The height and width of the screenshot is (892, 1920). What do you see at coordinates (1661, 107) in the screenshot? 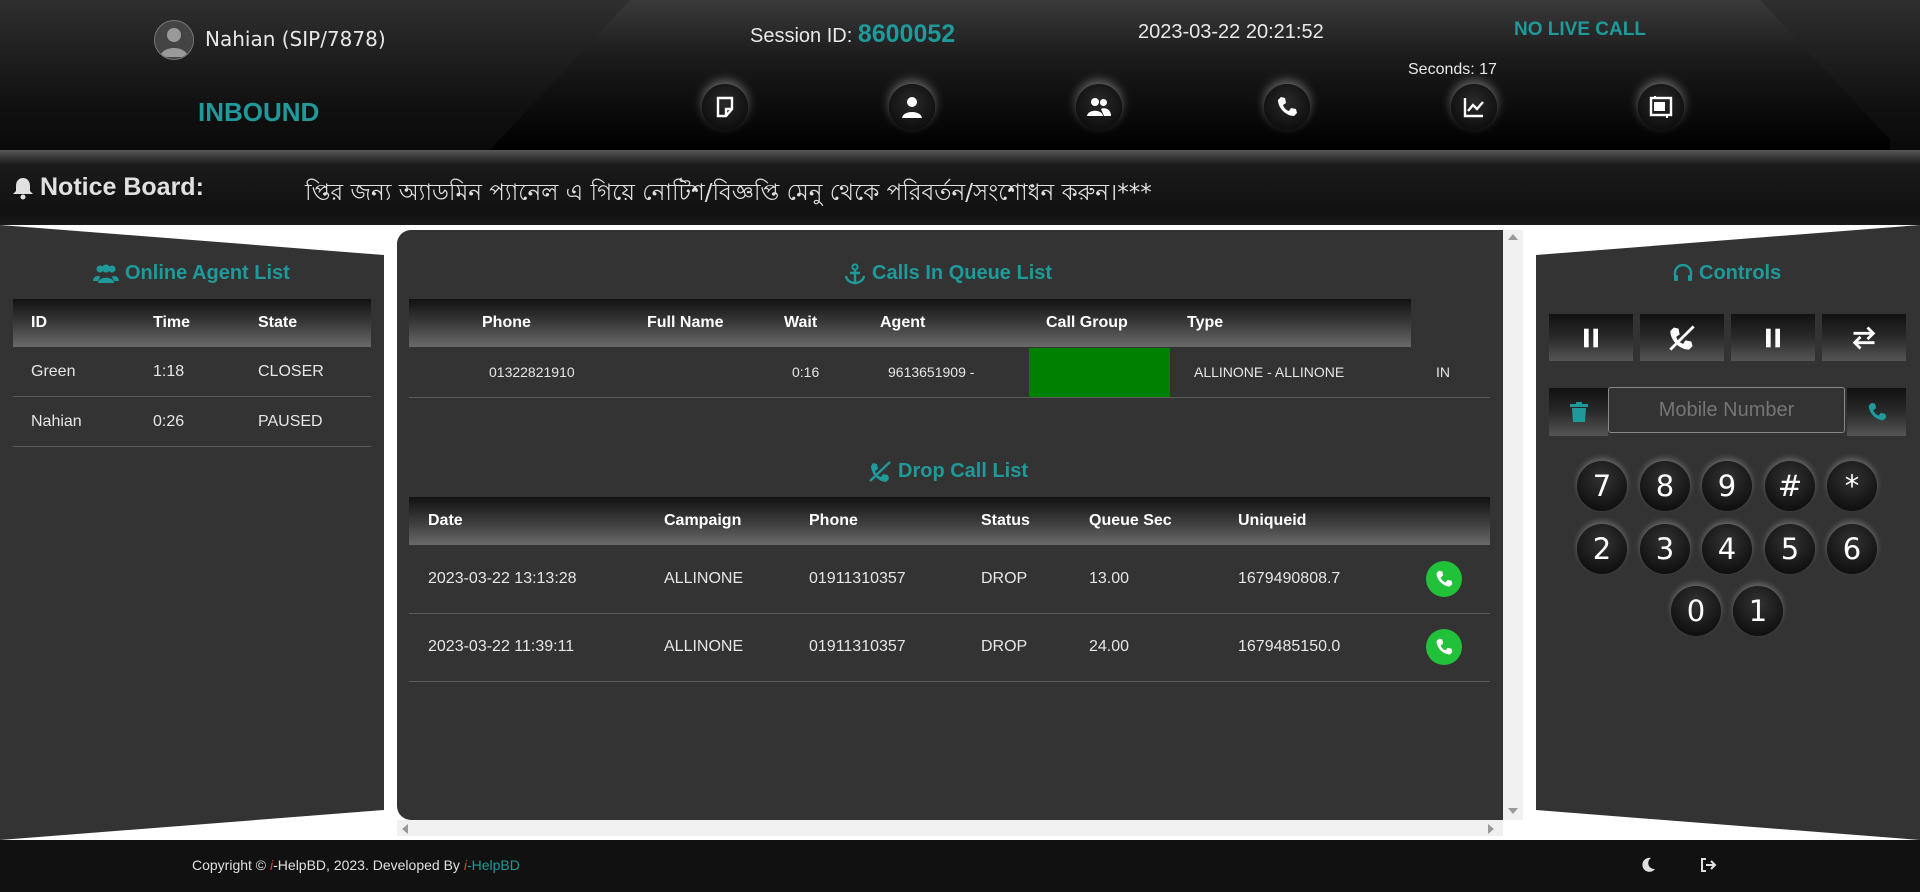
I see `gallery-icon` at bounding box center [1661, 107].